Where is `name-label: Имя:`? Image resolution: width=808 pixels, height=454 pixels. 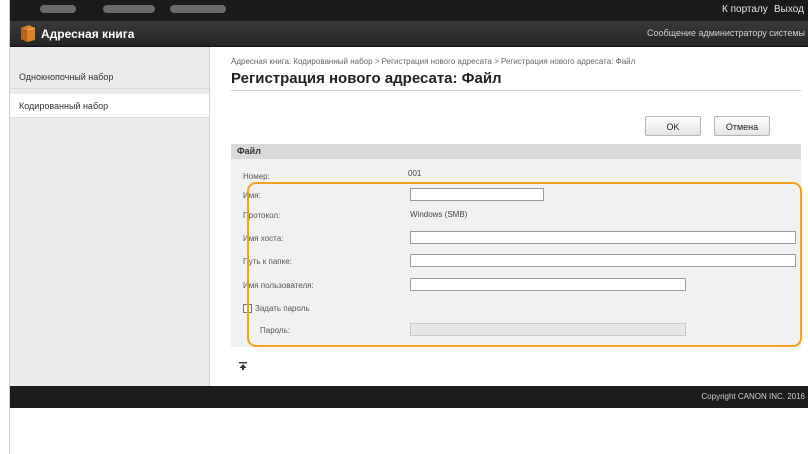 name-label: Имя: is located at coordinates (252, 195).